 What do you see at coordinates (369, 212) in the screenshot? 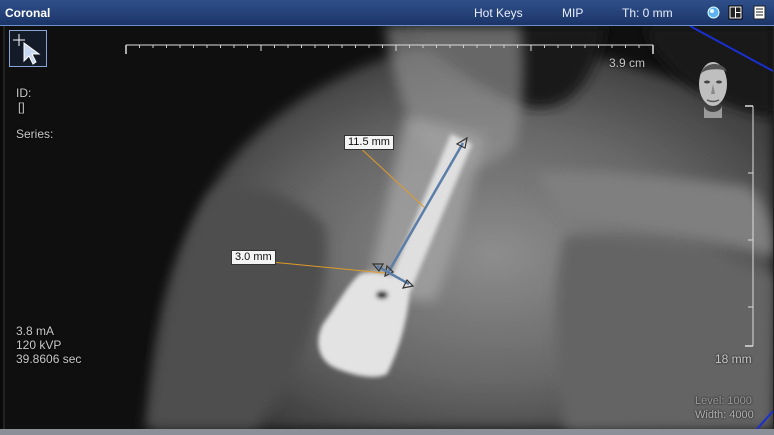
I see `measurement-lines` at bounding box center [369, 212].